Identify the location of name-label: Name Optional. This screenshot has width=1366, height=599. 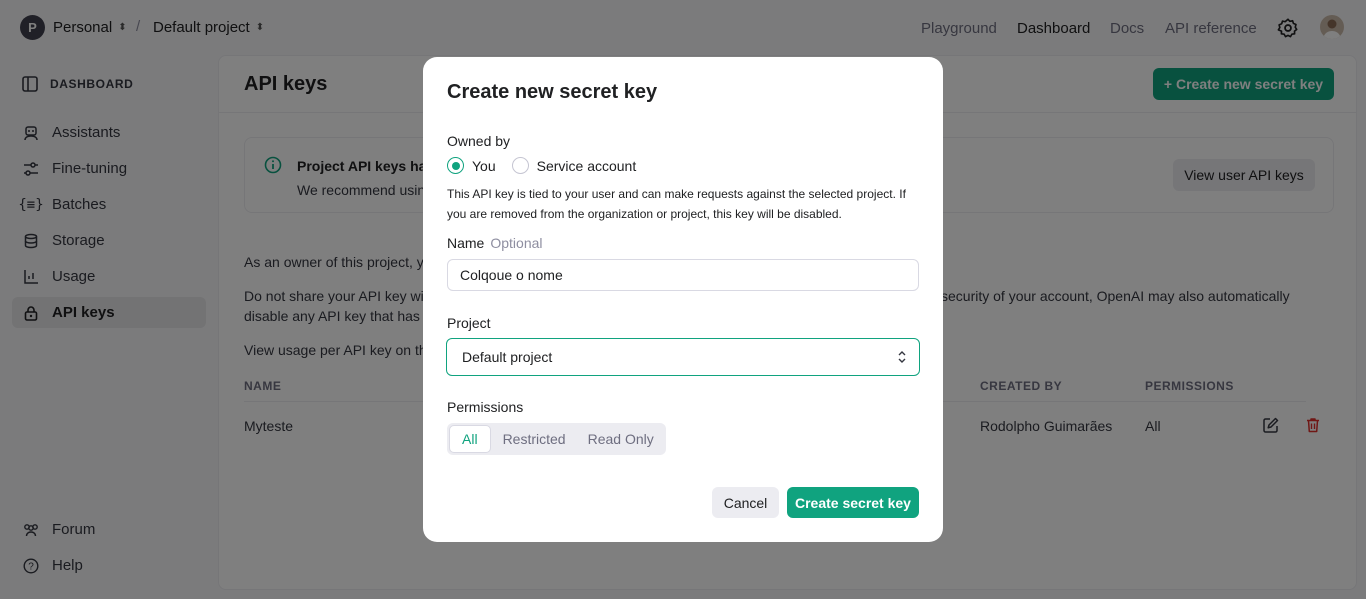
(495, 243).